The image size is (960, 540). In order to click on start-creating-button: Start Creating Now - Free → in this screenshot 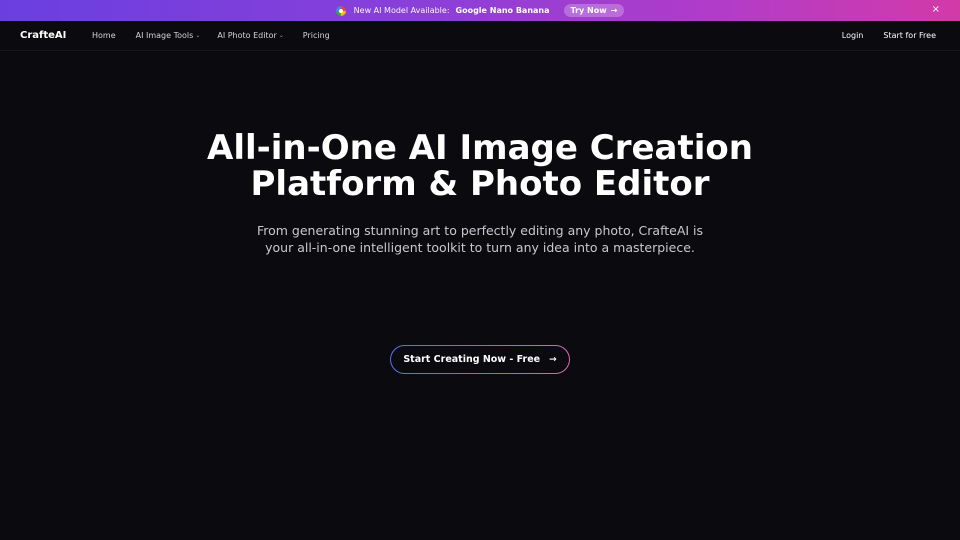, I will do `click(480, 359)`.